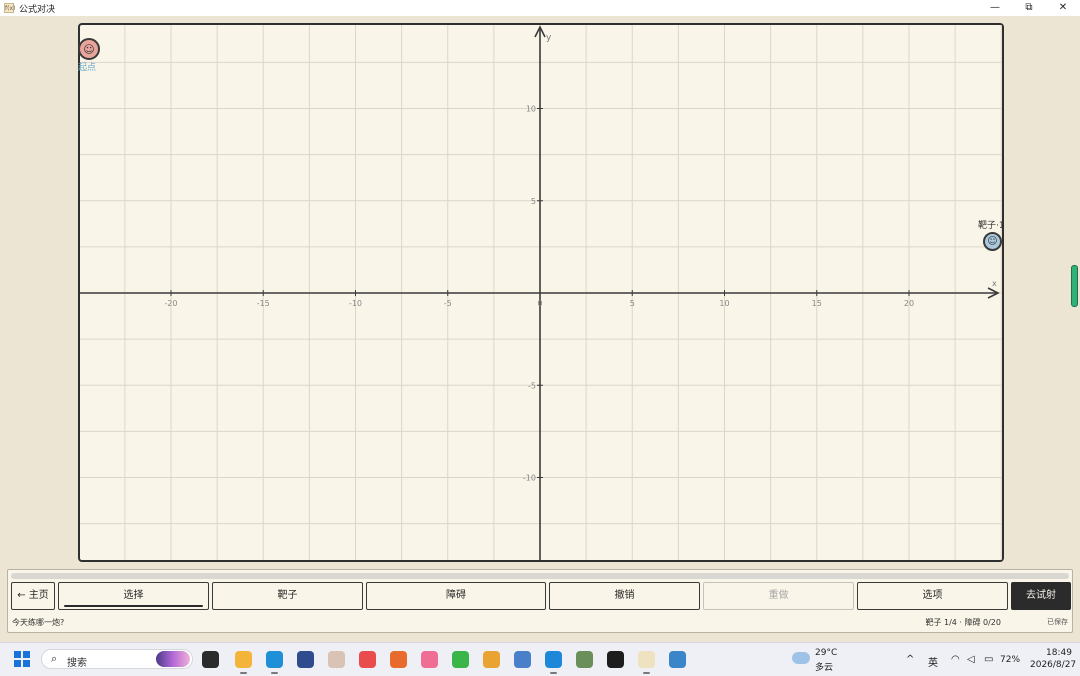 The height and width of the screenshot is (676, 1080). What do you see at coordinates (553, 662) in the screenshot?
I see `vscode-icon` at bounding box center [553, 662].